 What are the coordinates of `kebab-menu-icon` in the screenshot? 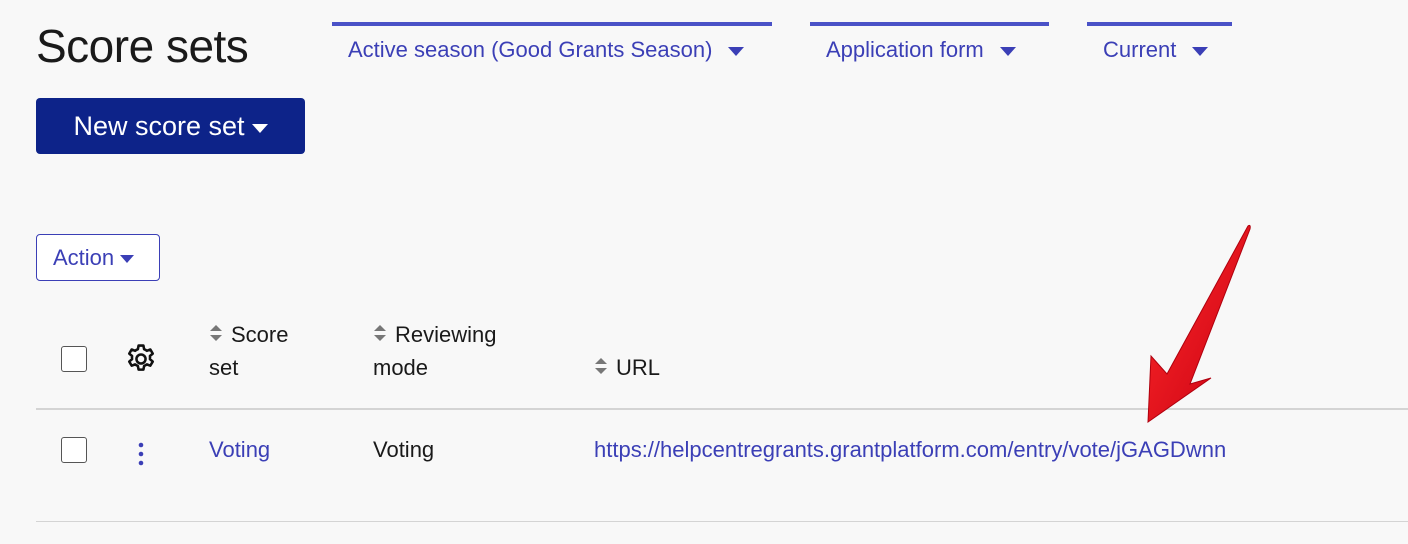 It's located at (141, 454).